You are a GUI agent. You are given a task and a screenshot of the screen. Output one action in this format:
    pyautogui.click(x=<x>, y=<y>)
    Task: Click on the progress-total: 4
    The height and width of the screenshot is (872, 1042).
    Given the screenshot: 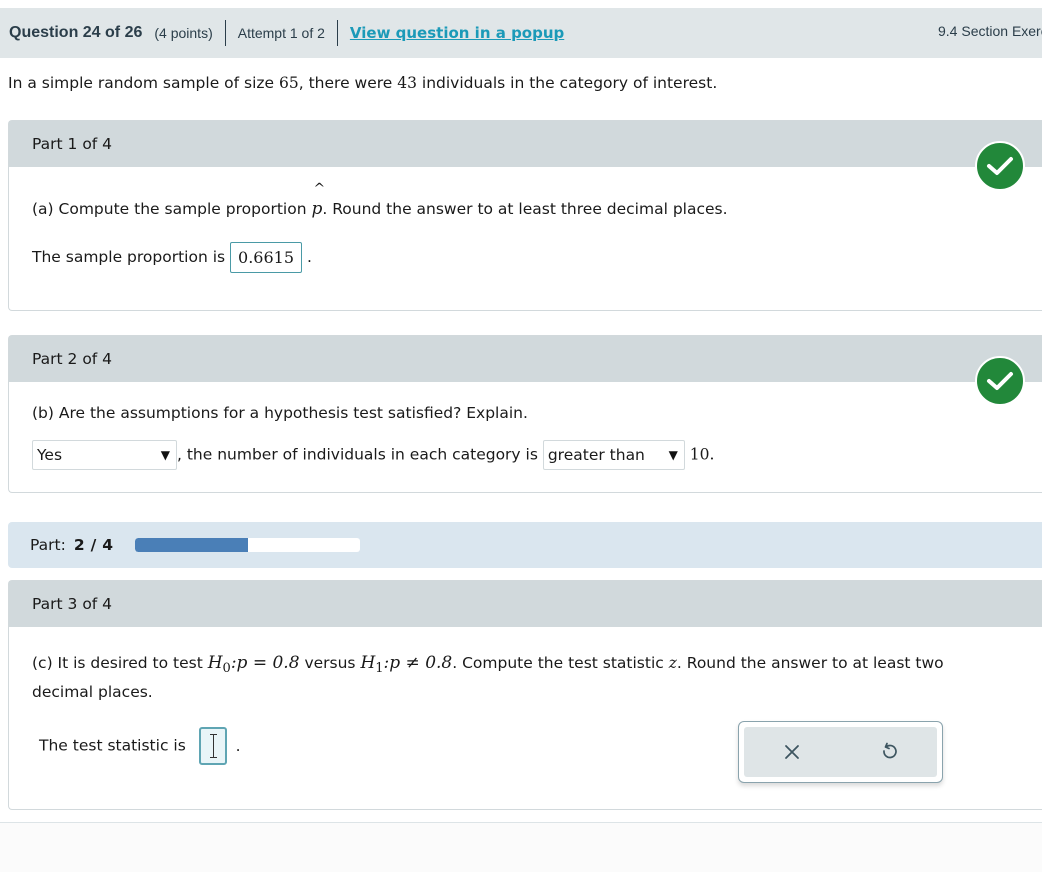 What is the action you would take?
    pyautogui.click(x=108, y=545)
    